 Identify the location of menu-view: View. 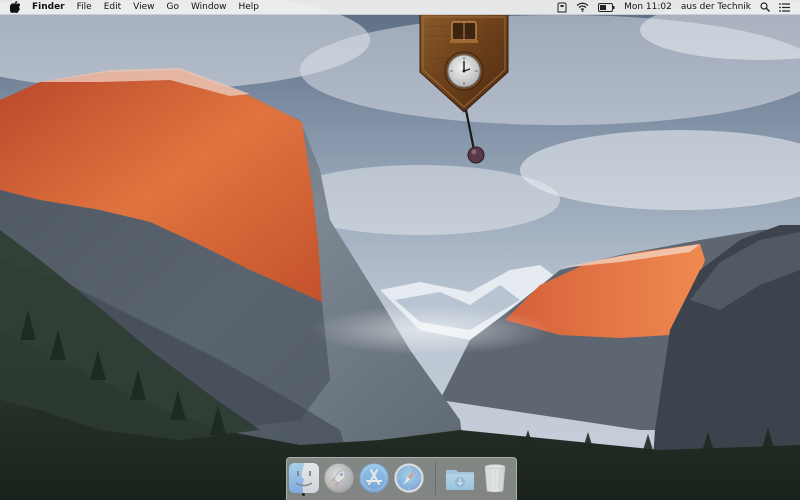
(143, 7).